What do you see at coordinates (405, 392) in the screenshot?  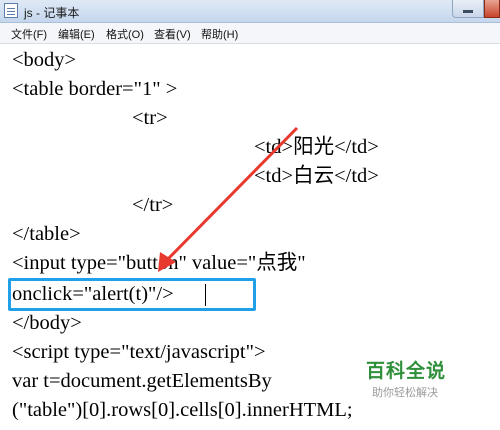 I see `watermark-subtitle: 助你轻松解决` at bounding box center [405, 392].